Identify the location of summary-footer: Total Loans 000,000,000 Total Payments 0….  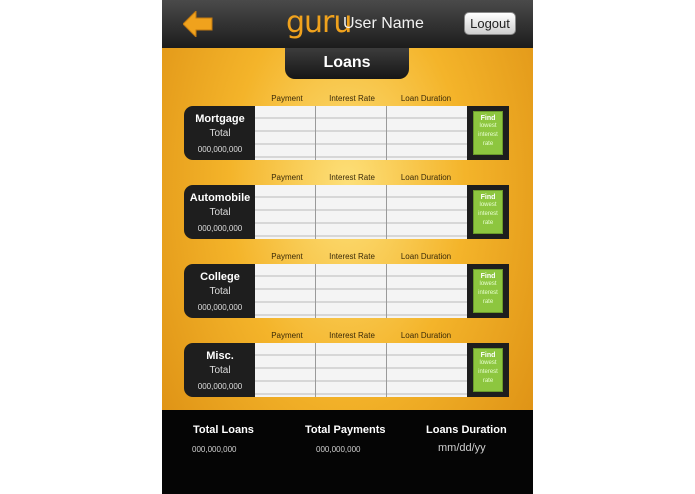
(347, 452).